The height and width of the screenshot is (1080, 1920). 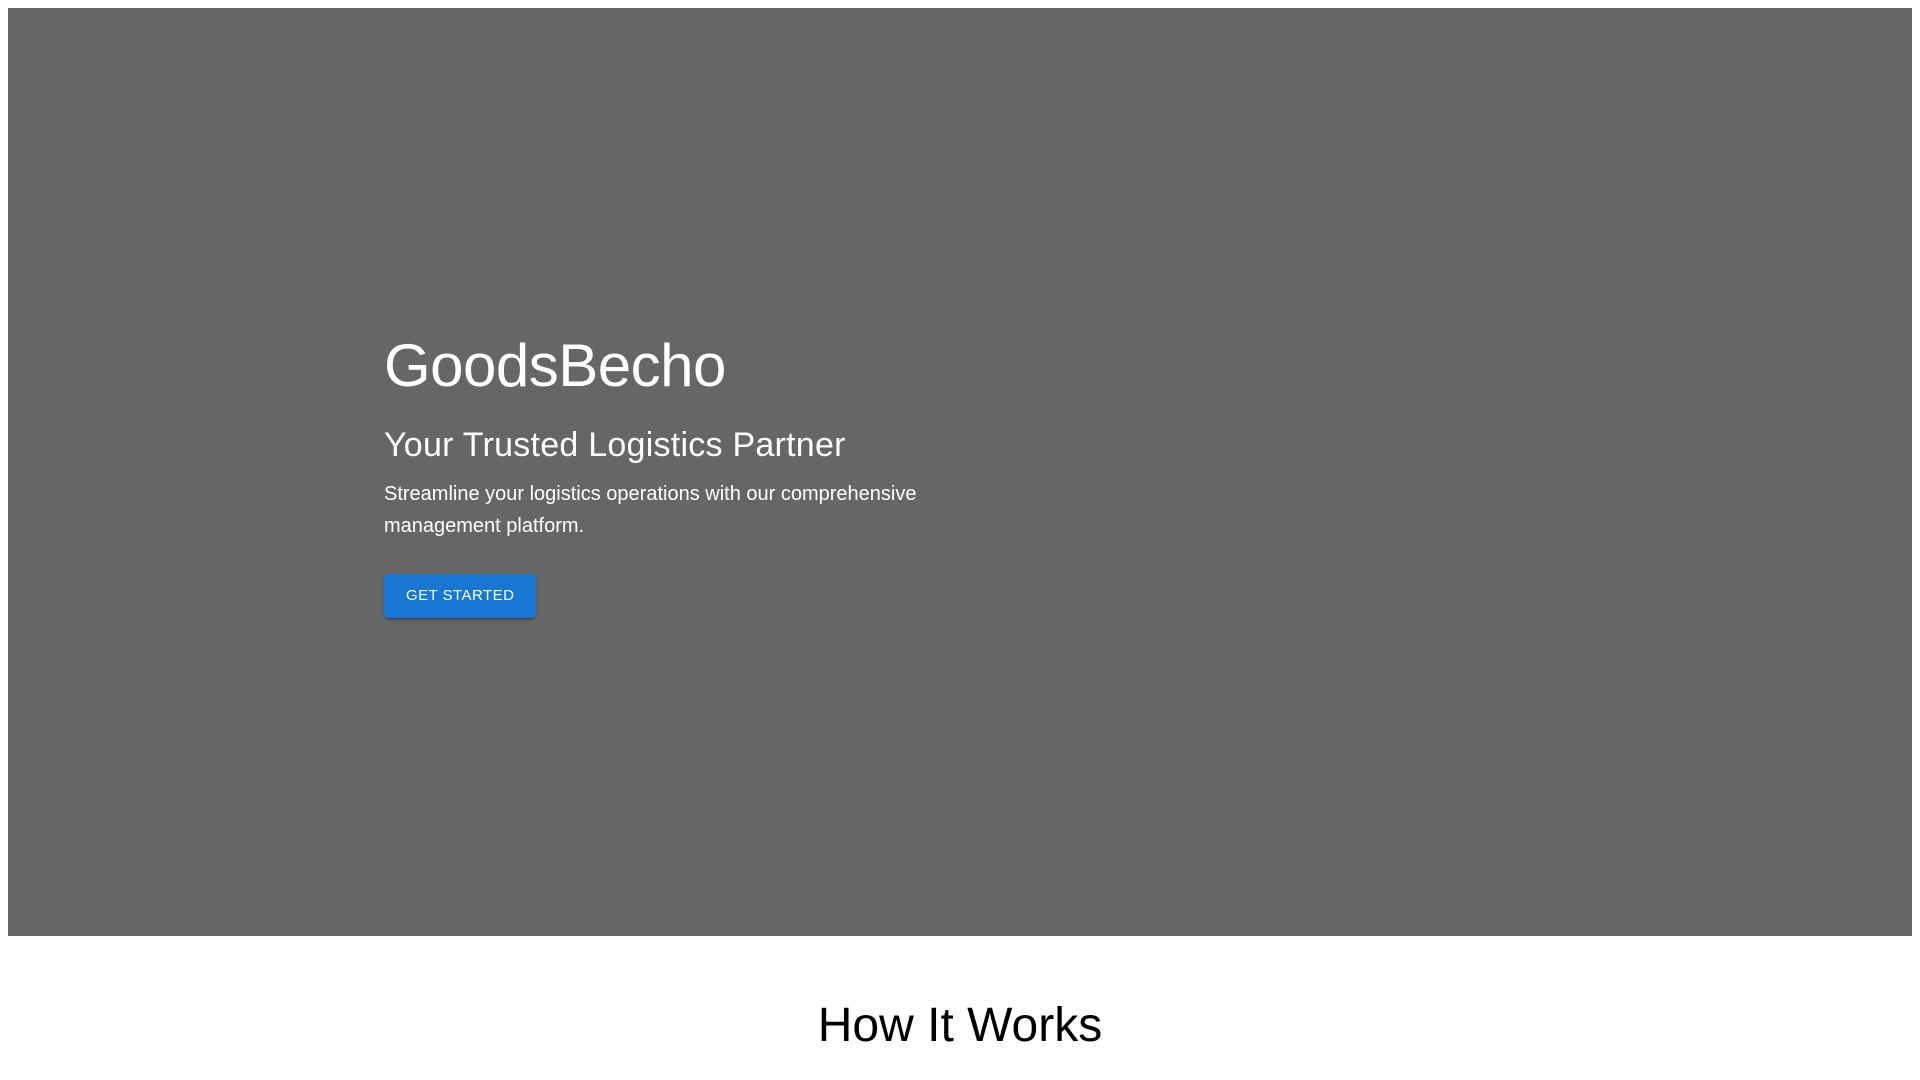 I want to click on how-it-works-title: How It Works, so click(x=960, y=1025).